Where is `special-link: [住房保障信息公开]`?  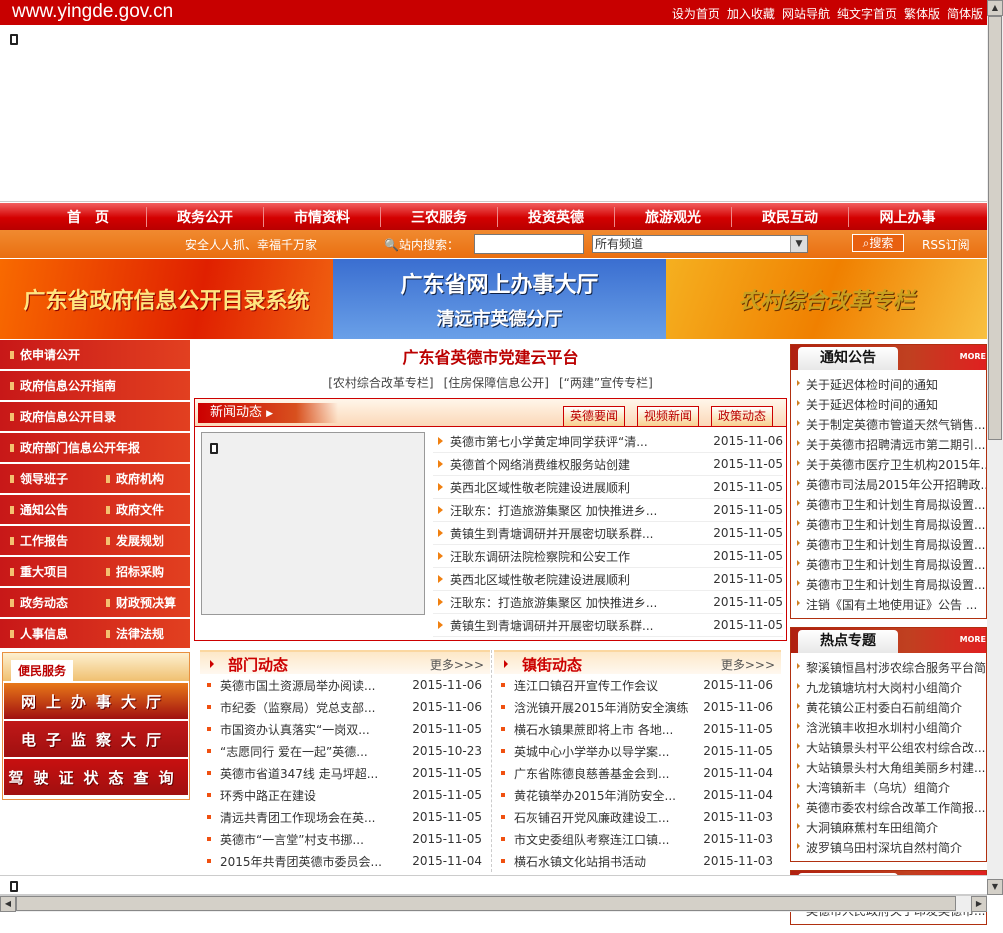
special-link: [住房保障信息公开] is located at coordinates (496, 383).